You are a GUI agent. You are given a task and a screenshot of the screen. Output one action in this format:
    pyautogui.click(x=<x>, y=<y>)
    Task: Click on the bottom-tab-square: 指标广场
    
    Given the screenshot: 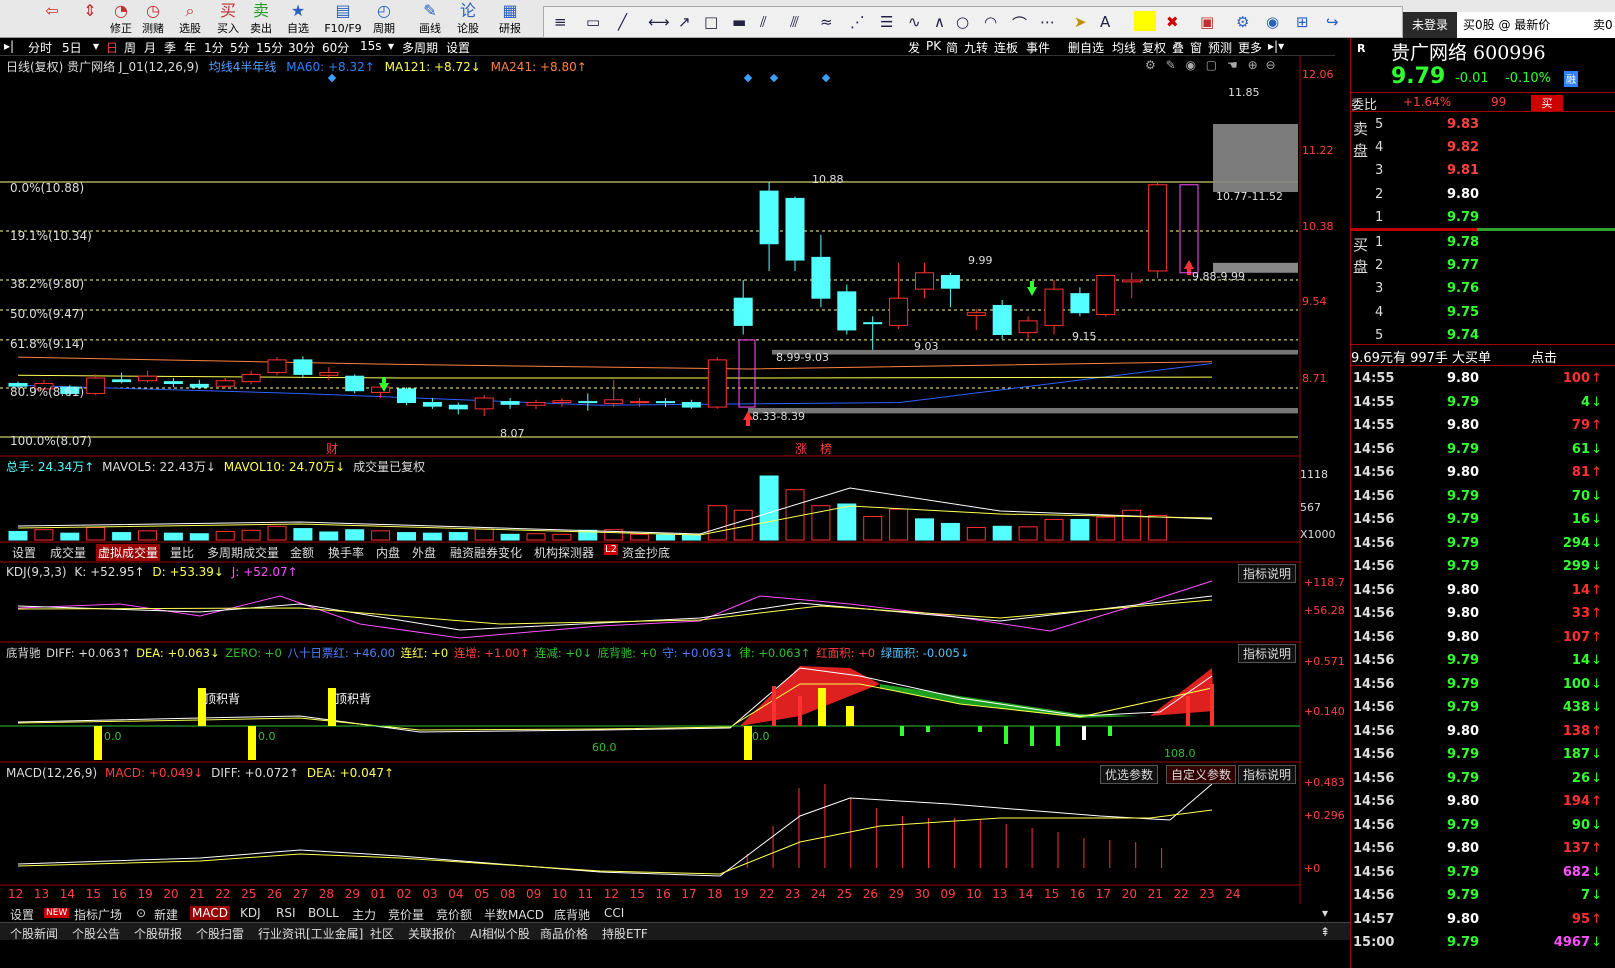 What is the action you would take?
    pyautogui.click(x=98, y=914)
    